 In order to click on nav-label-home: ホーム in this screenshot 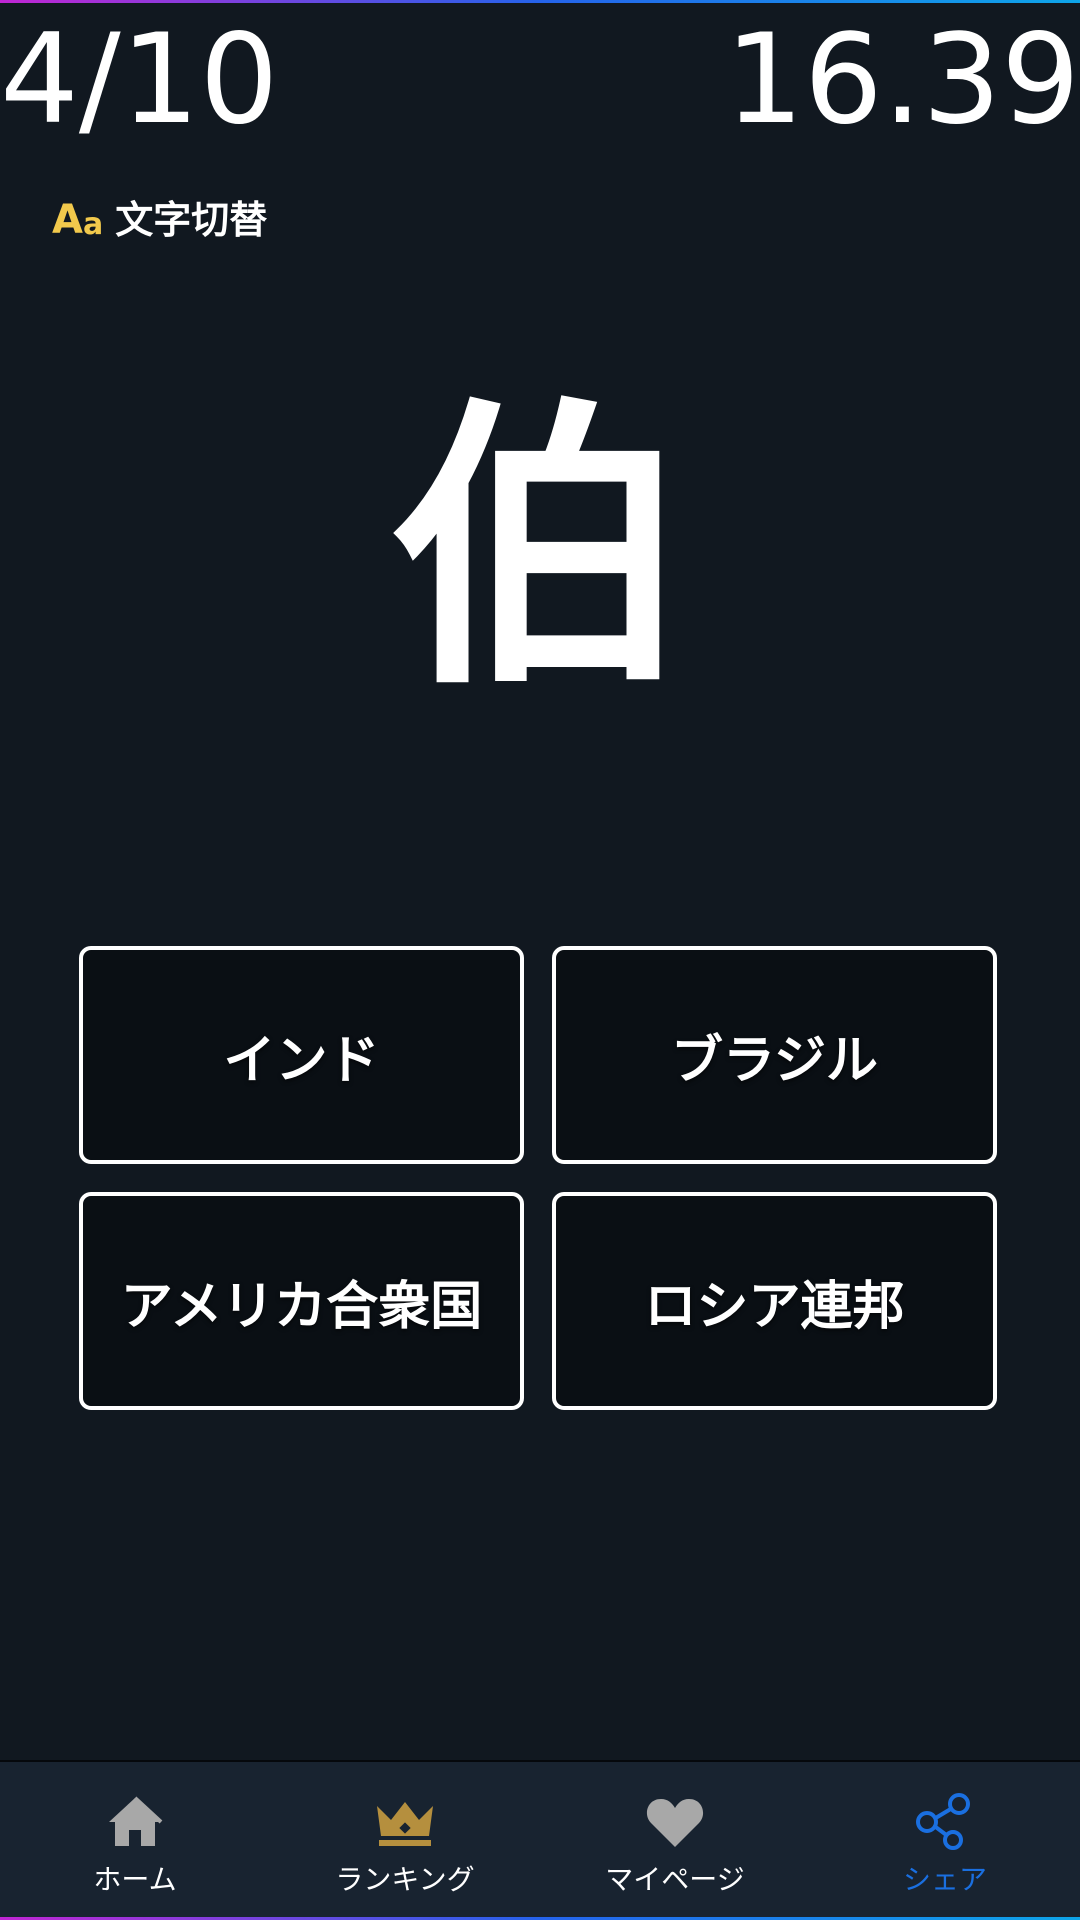, I will do `click(135, 1879)`.